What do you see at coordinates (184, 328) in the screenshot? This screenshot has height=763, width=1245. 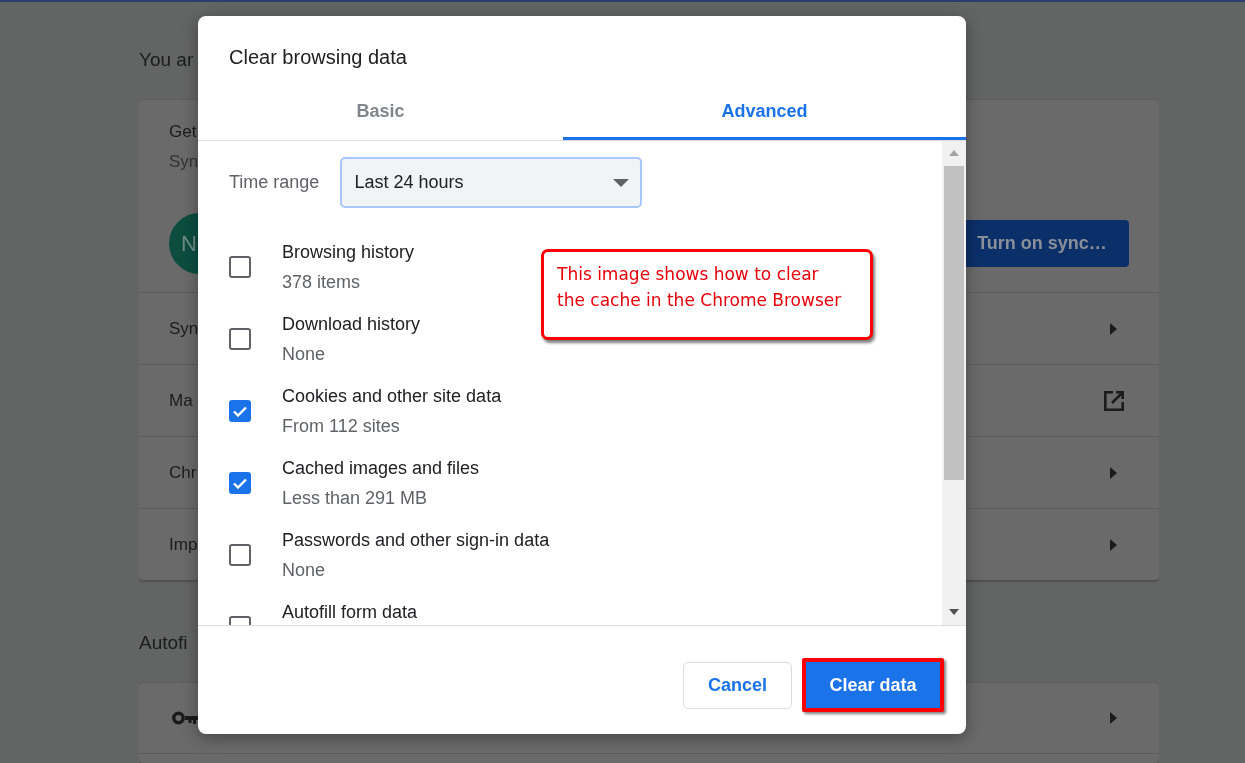 I see `row-label: Syn` at bounding box center [184, 328].